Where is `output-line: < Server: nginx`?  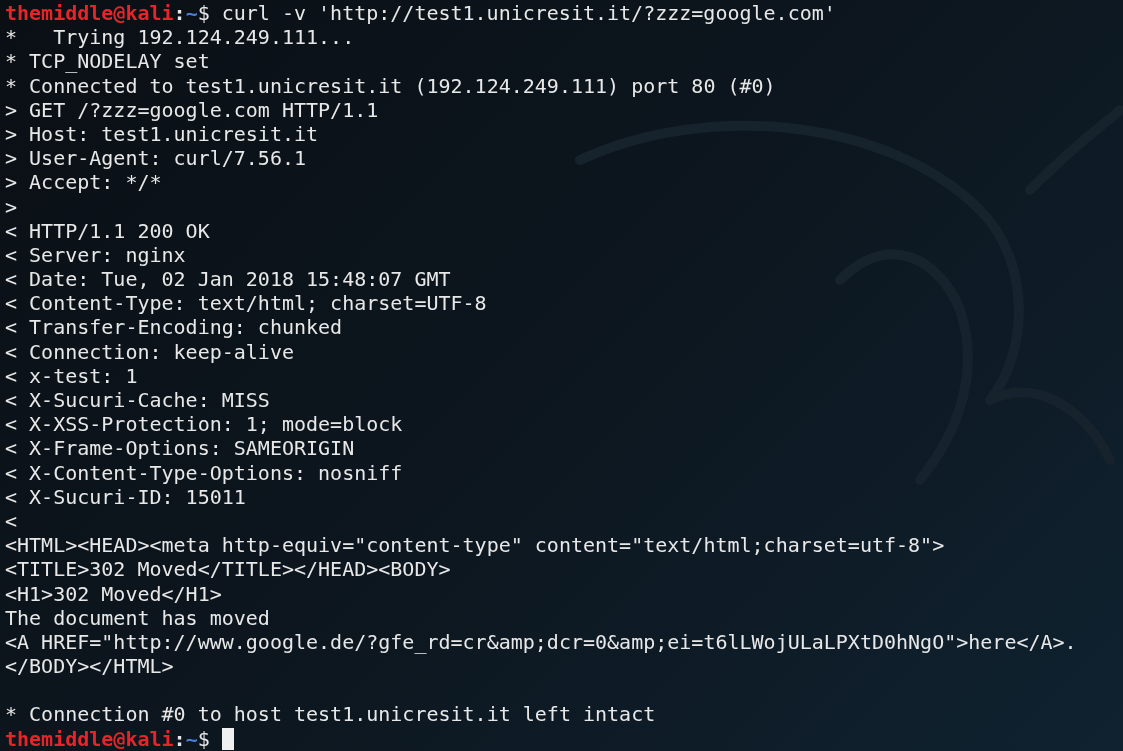
output-line: < Server: nginx is located at coordinates (95, 254).